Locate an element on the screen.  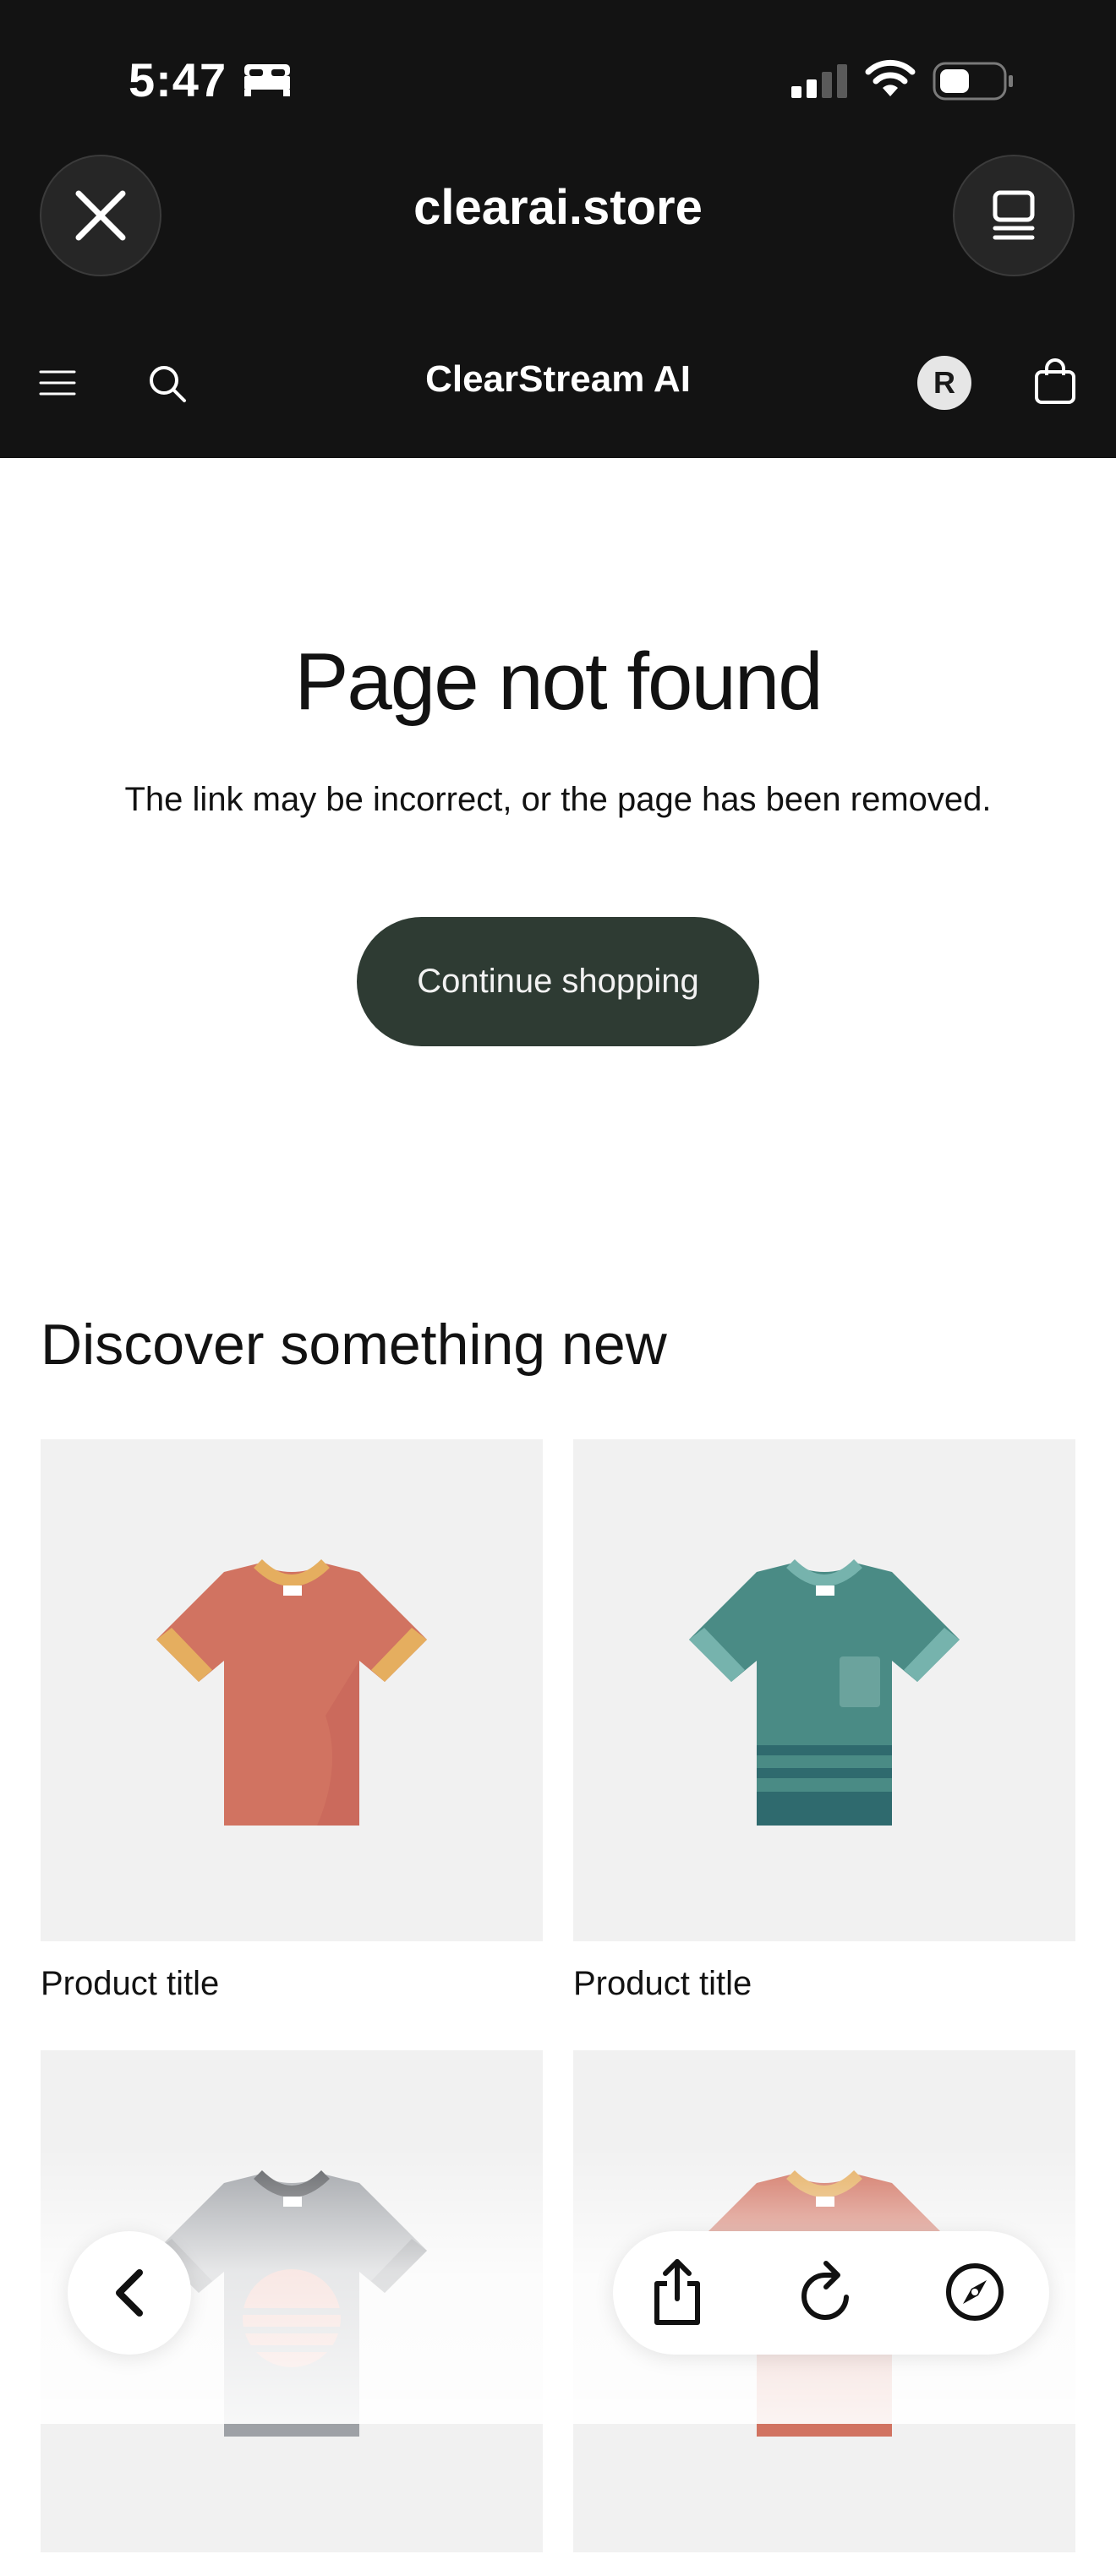
wifi-icon is located at coordinates (890, 77).